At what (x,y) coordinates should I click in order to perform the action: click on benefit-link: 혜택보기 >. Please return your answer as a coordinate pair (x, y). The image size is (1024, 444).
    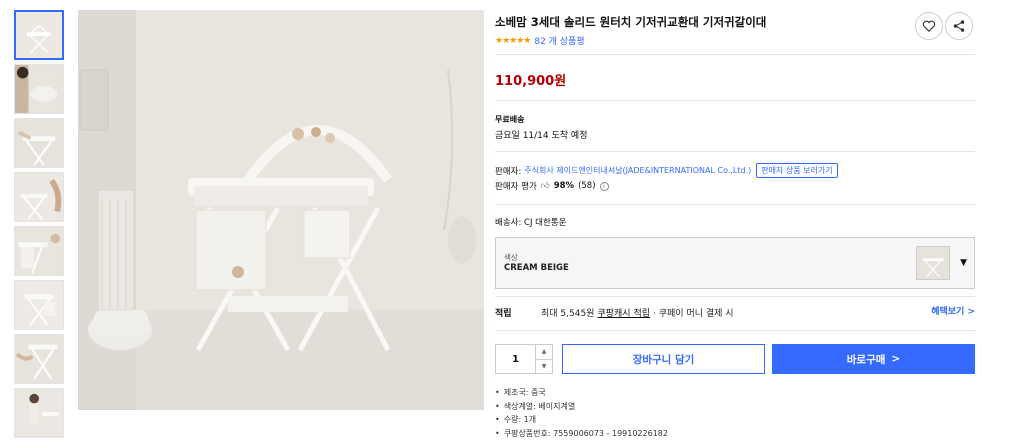
    Looking at the image, I should click on (953, 310).